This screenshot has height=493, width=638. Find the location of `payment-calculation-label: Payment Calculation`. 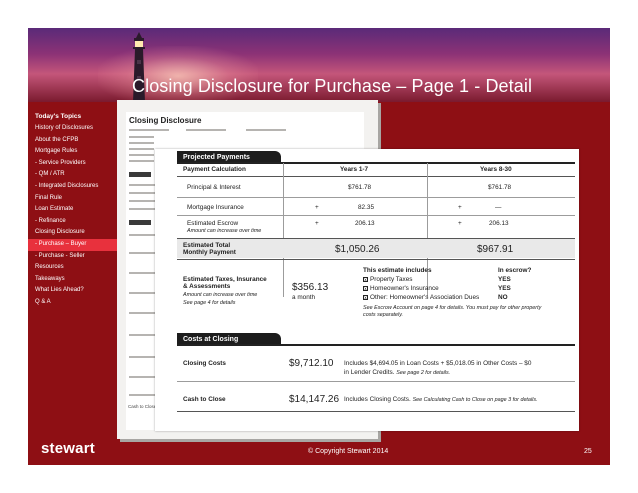

payment-calculation-label: Payment Calculation is located at coordinates (214, 169).